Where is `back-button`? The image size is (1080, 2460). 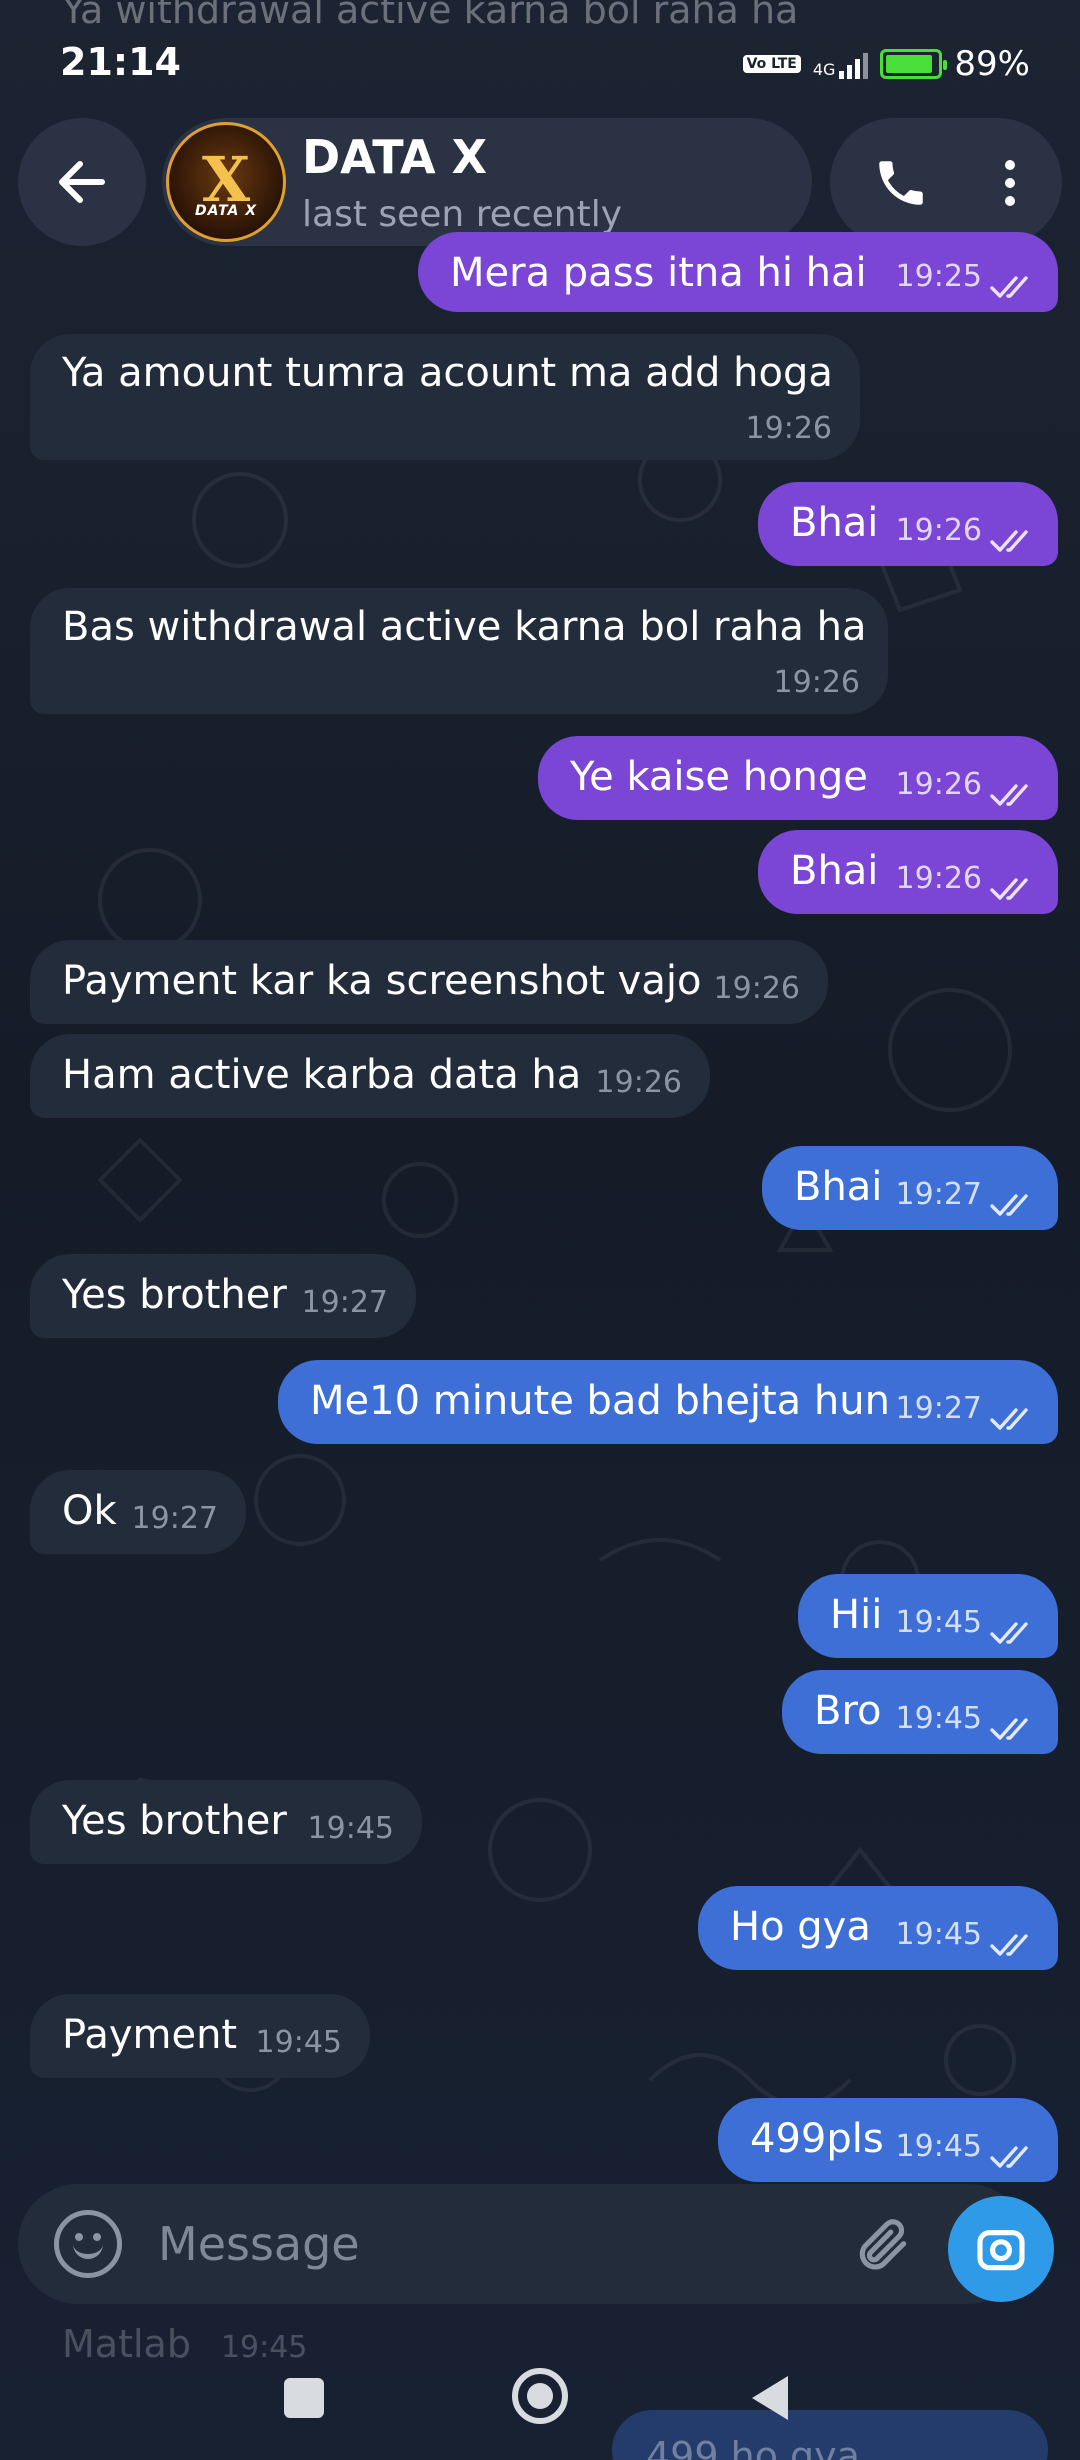
back-button is located at coordinates (82, 182).